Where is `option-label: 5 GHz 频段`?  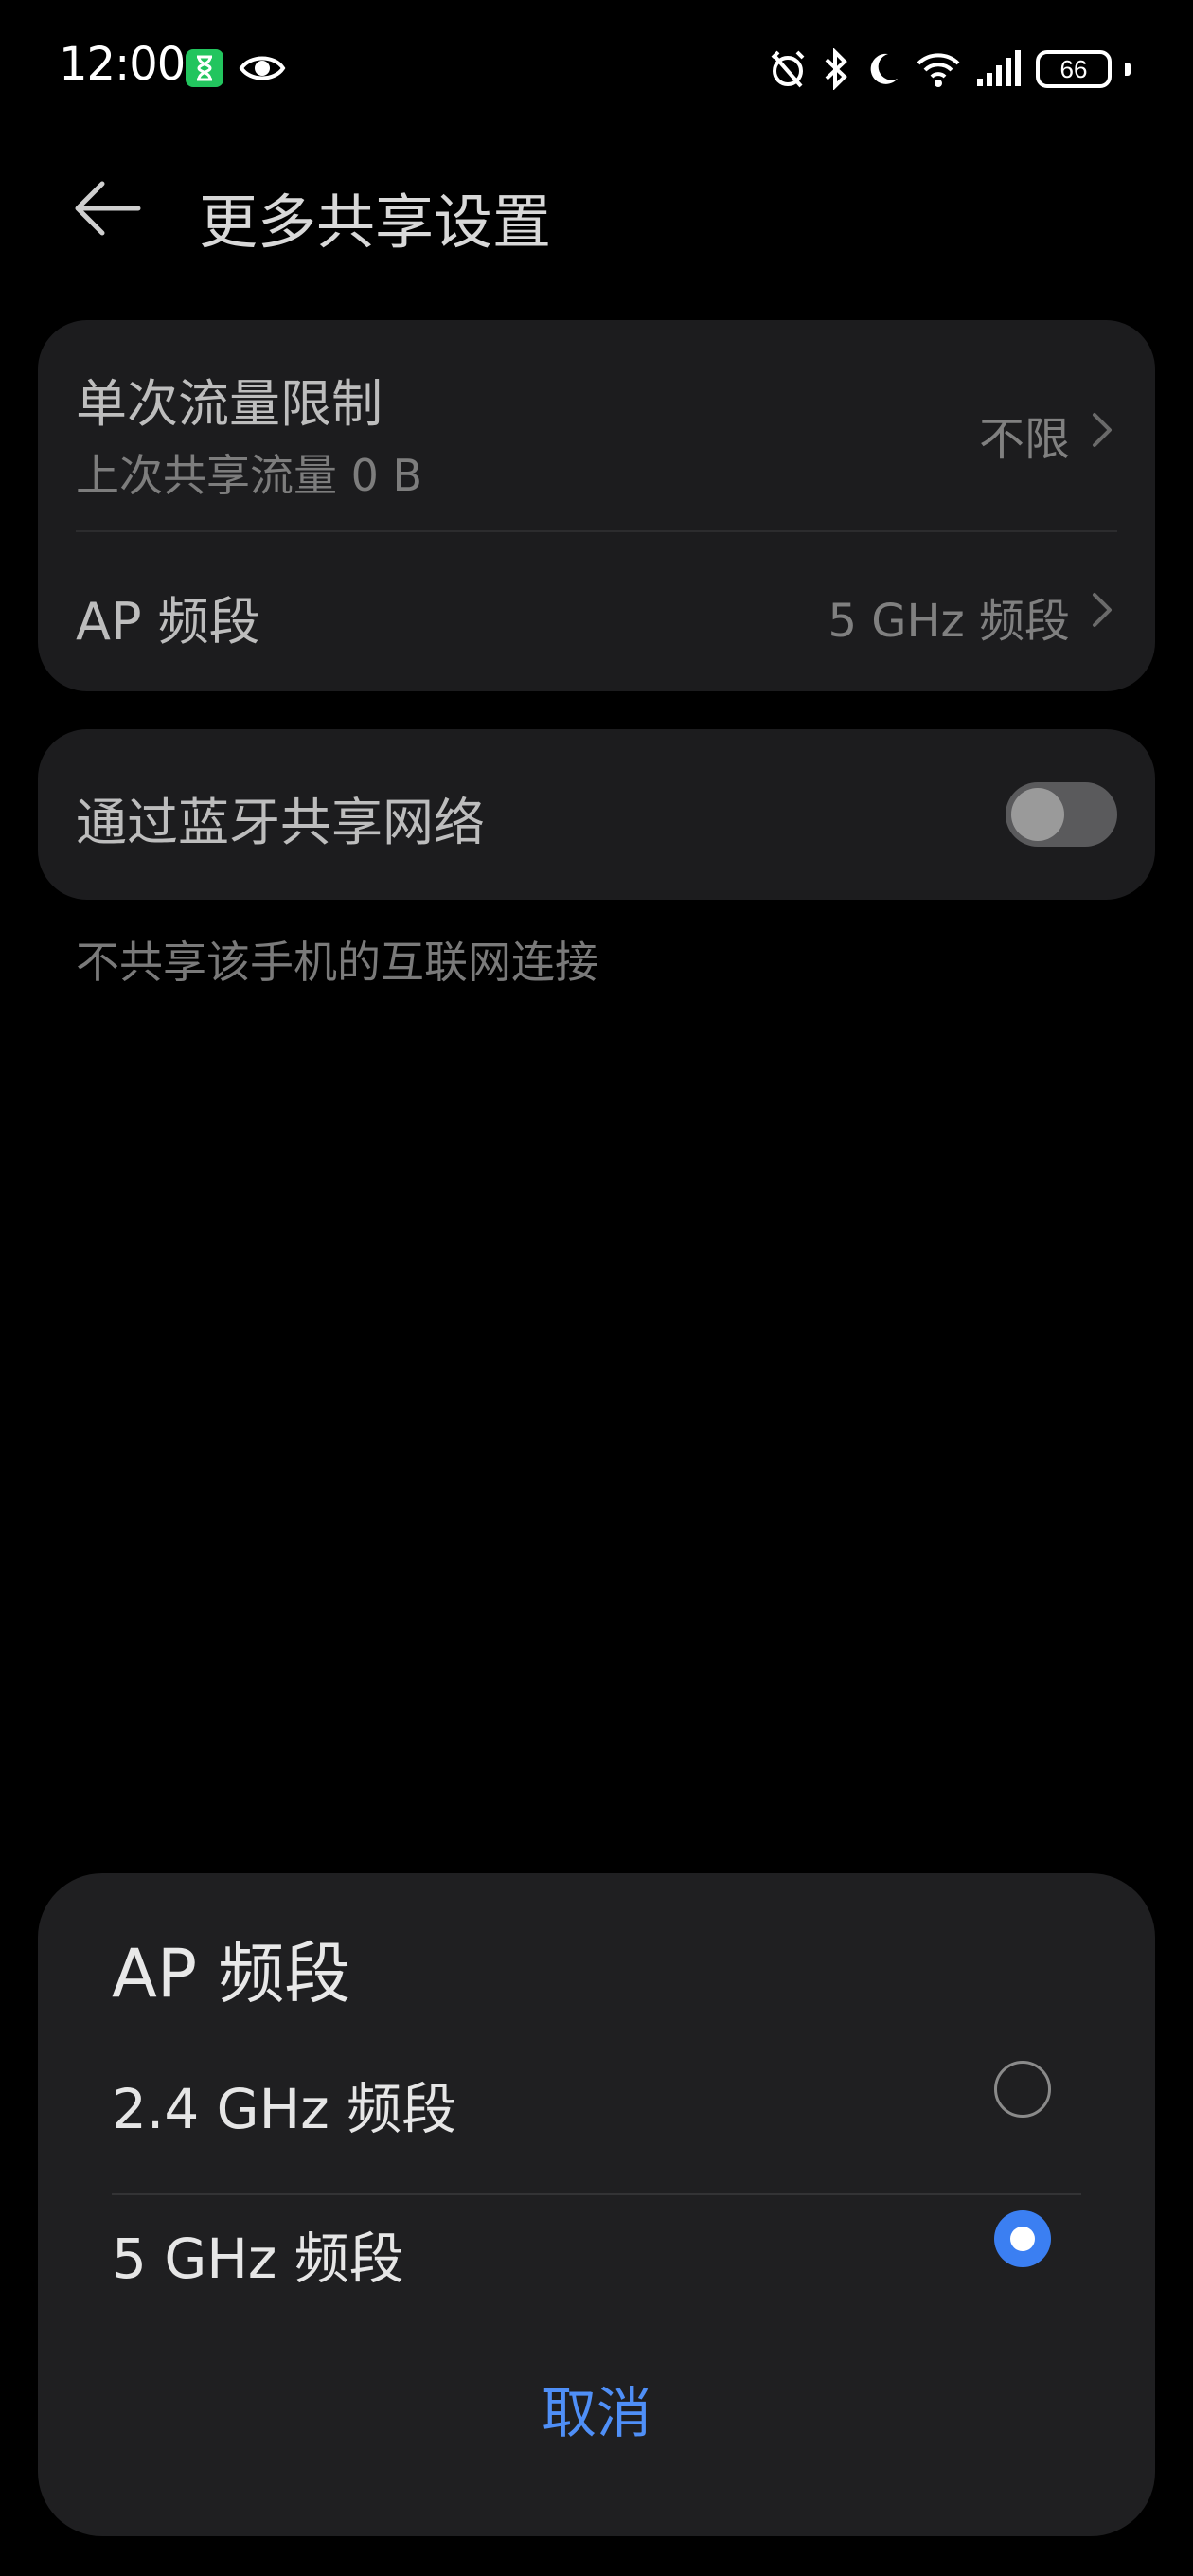
option-label: 5 GHz 频段 is located at coordinates (258, 2259).